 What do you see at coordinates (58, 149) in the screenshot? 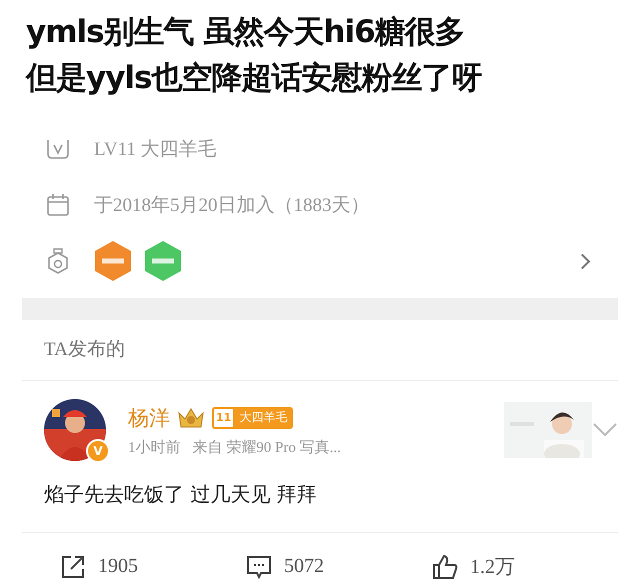
I see `level-icon` at bounding box center [58, 149].